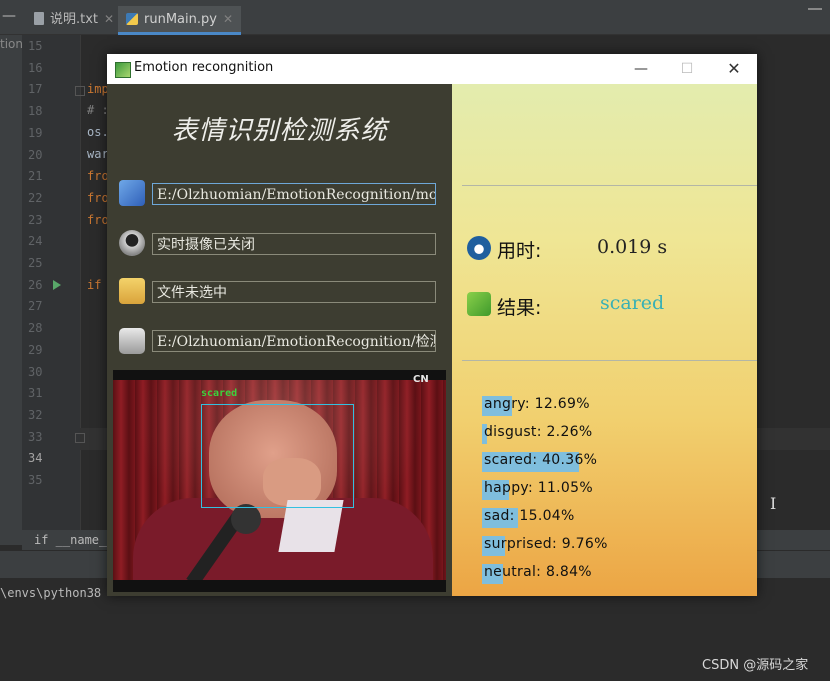 This screenshot has height=681, width=830. What do you see at coordinates (94, 285) in the screenshot?
I see `code-line: if` at bounding box center [94, 285].